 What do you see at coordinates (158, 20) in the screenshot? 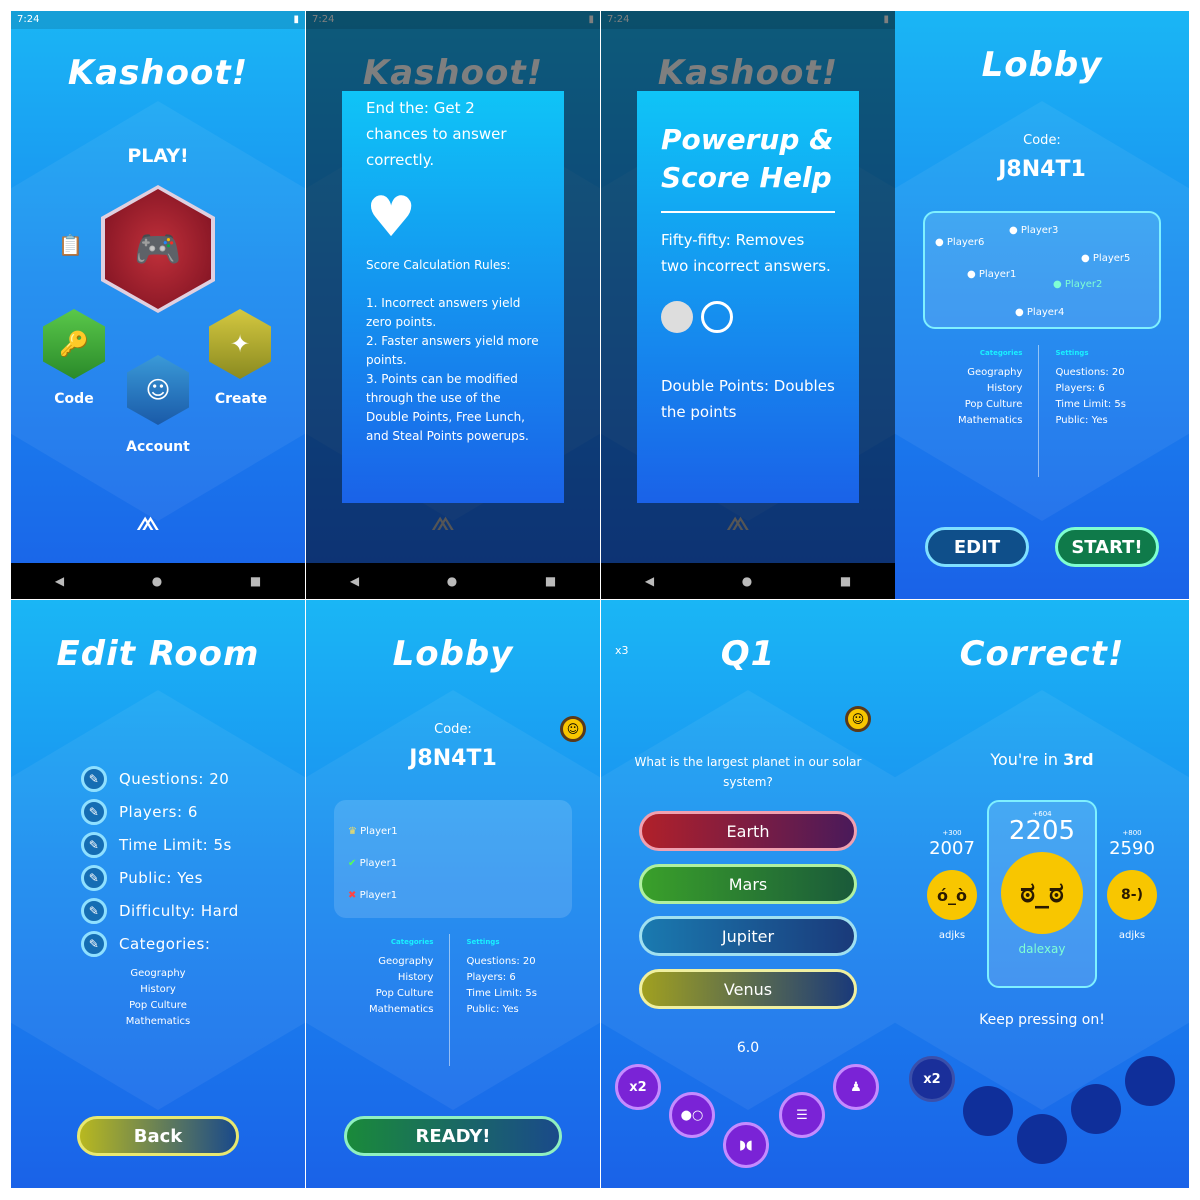
I see `status-bar: 7:24 ▮` at bounding box center [158, 20].